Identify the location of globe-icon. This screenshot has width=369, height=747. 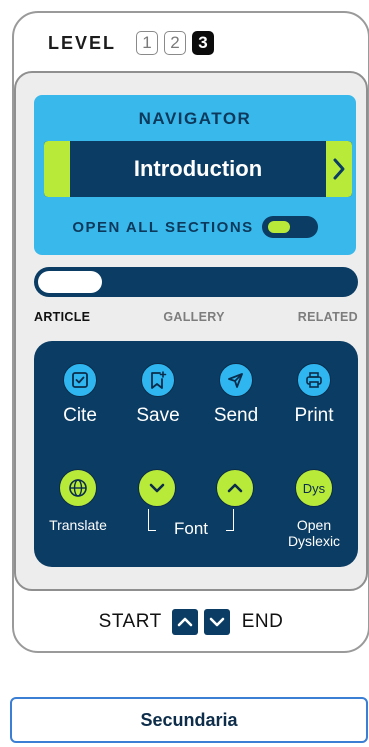
(78, 488).